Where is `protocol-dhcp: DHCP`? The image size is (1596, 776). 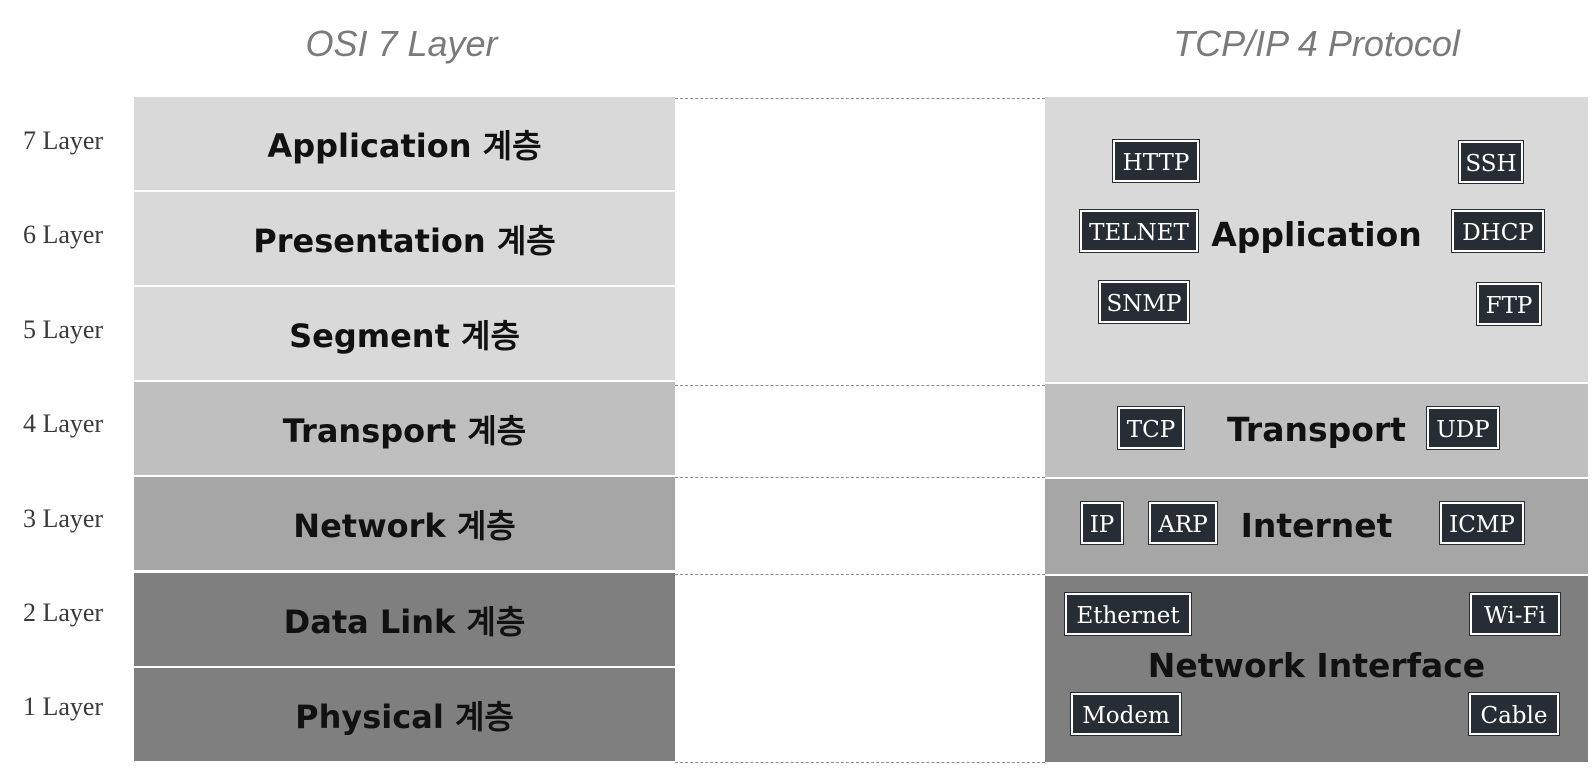
protocol-dhcp: DHCP is located at coordinates (1498, 231).